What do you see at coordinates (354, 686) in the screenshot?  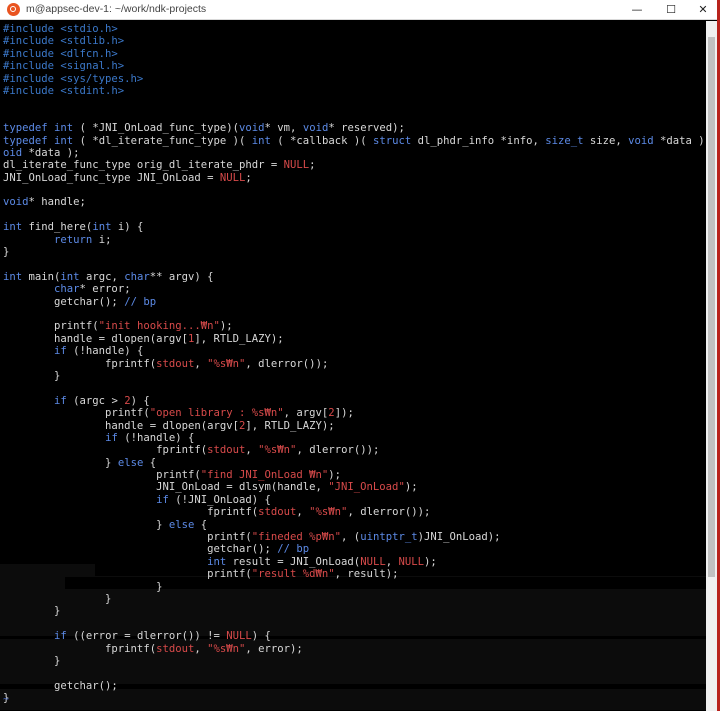 I see `code-line: getchar();` at bounding box center [354, 686].